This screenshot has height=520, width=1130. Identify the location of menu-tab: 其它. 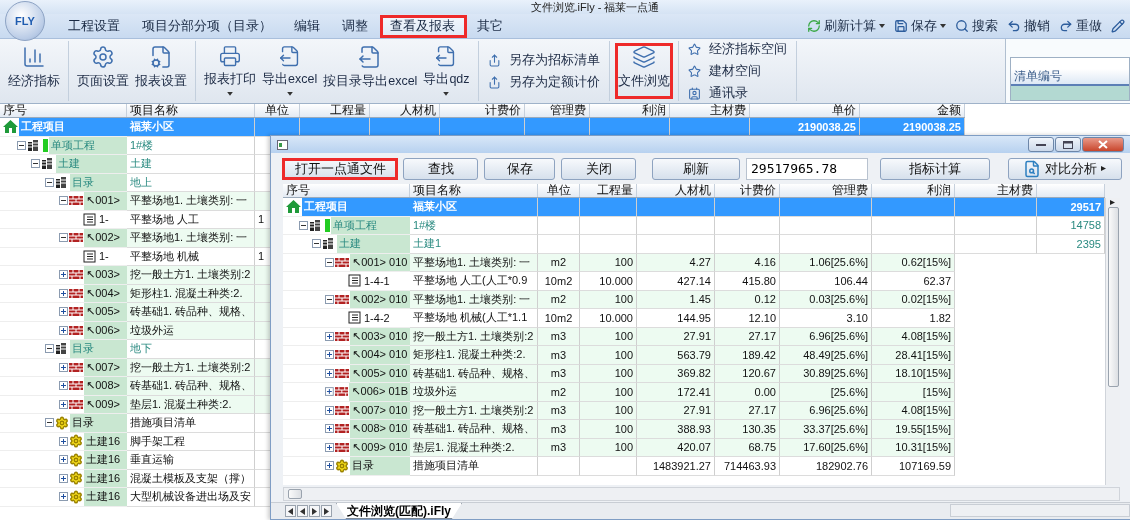
(490, 26).